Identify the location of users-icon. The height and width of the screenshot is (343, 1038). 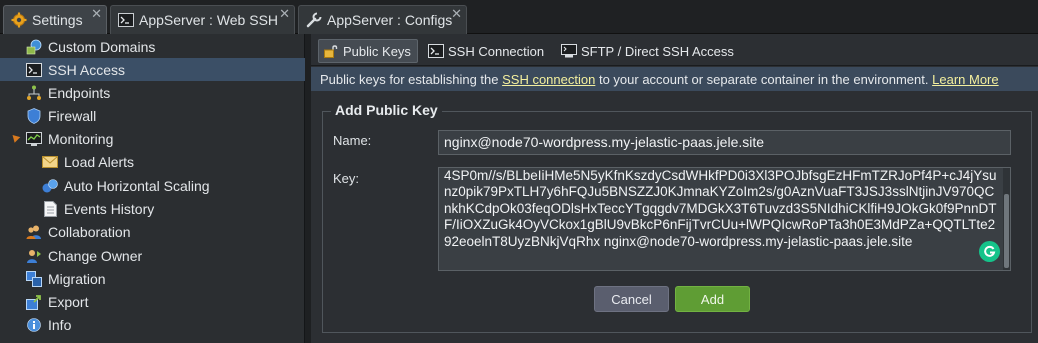
(34, 232).